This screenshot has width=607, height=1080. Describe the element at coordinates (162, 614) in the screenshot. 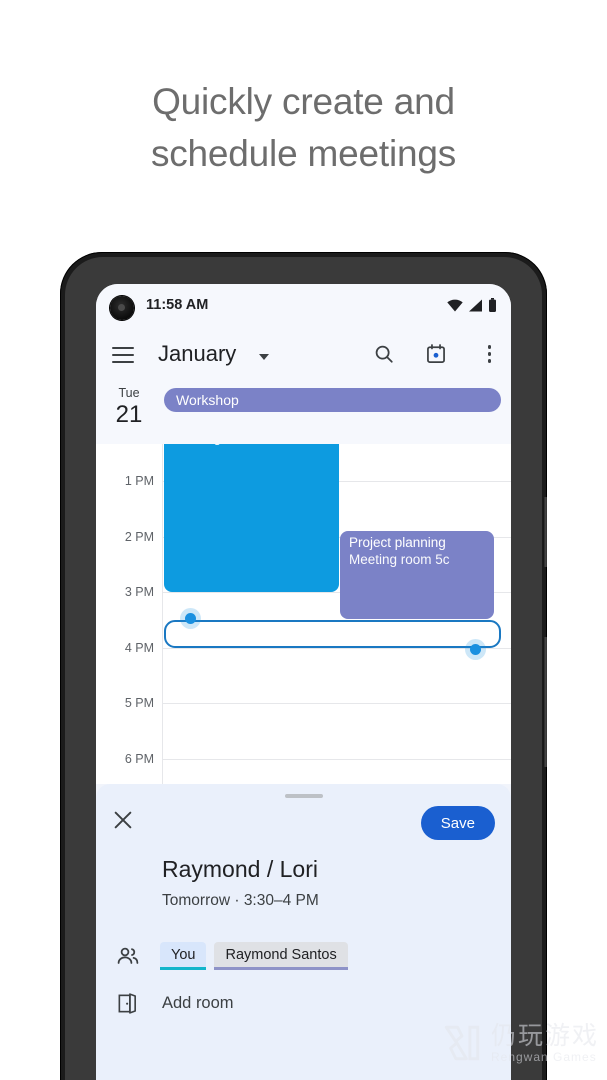

I see `grid-vertical-divider` at that location.